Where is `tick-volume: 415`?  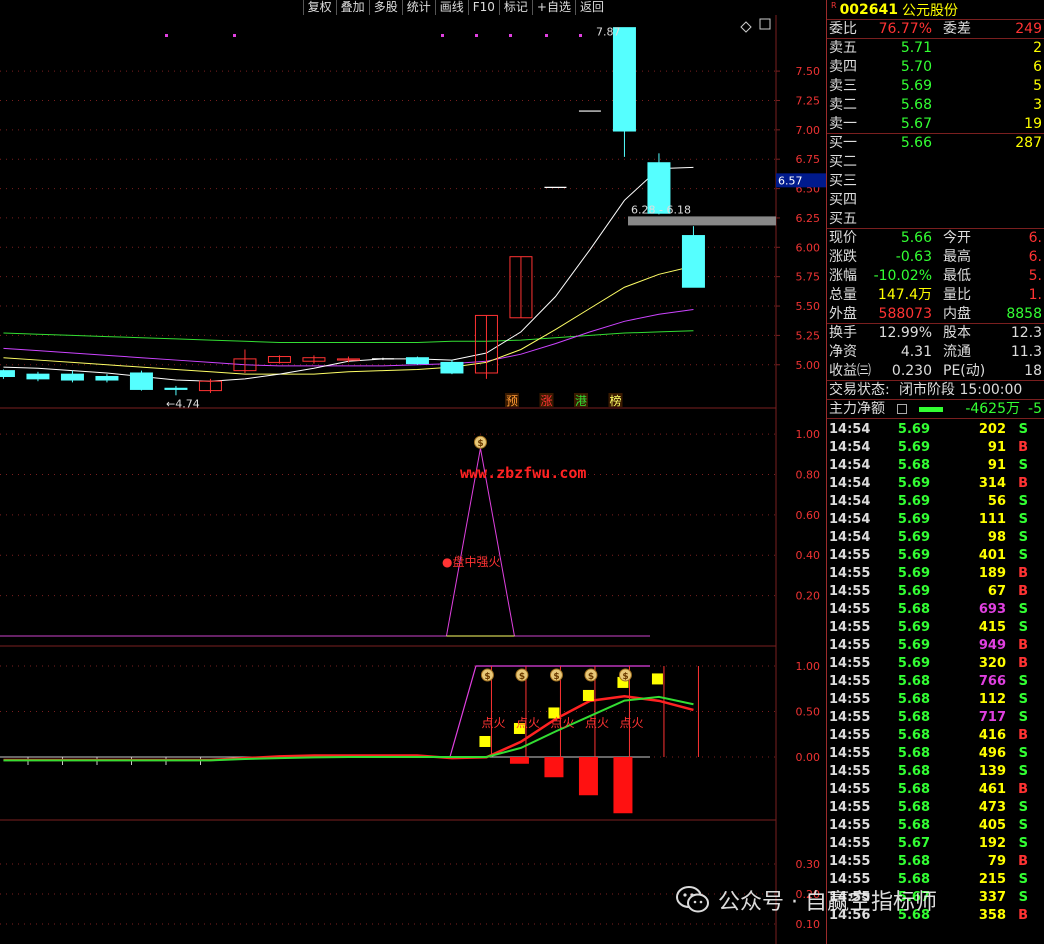 tick-volume: 415 is located at coordinates (992, 627).